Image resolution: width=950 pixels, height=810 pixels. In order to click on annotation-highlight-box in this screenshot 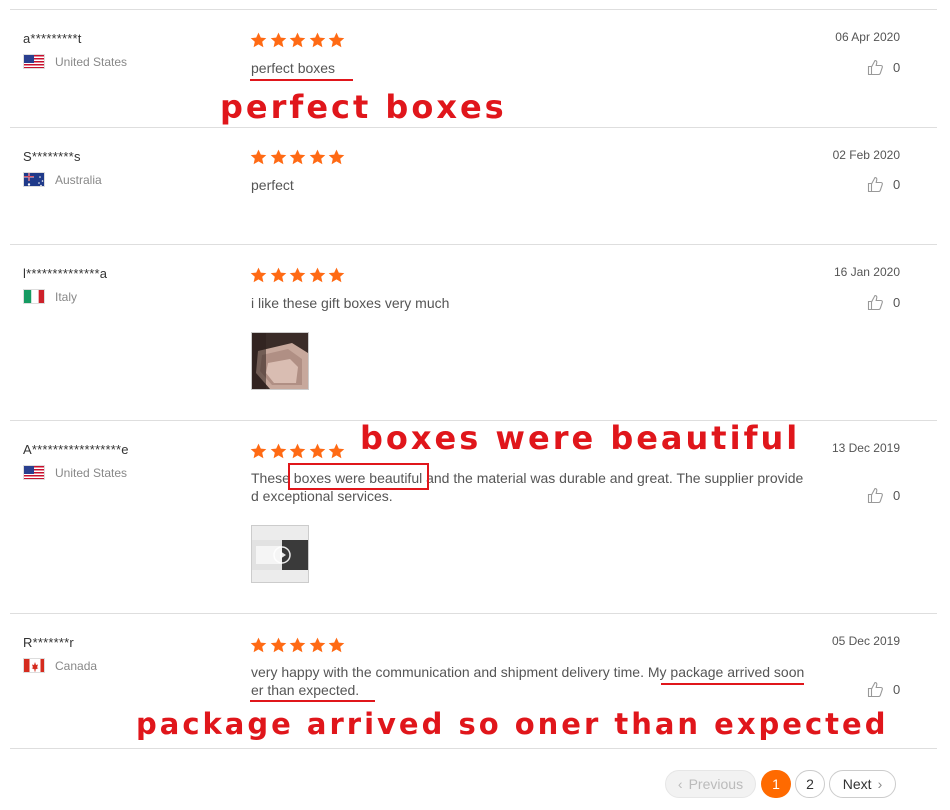, I will do `click(358, 476)`.